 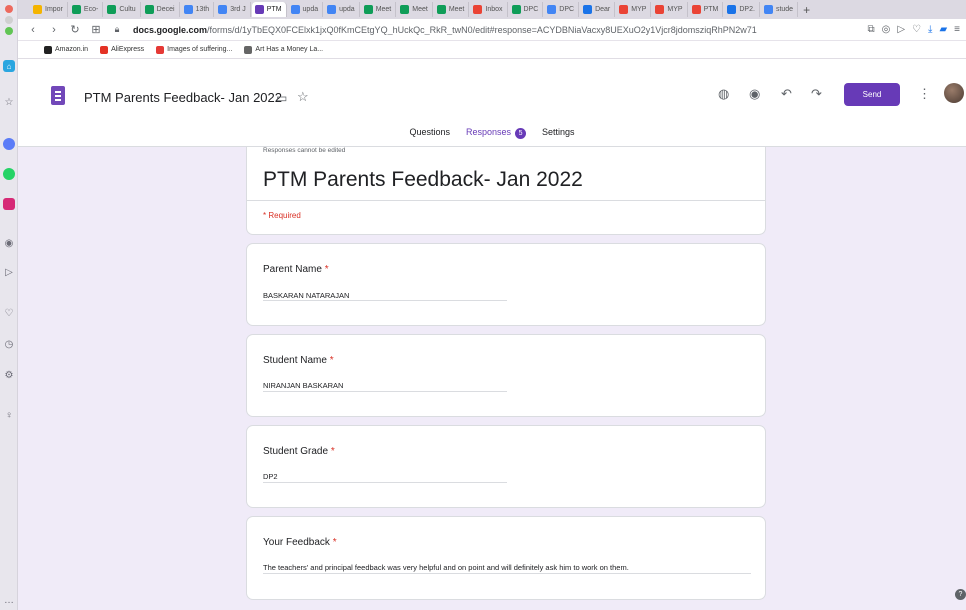 I want to click on tab-label: Meet, so click(x=420, y=9).